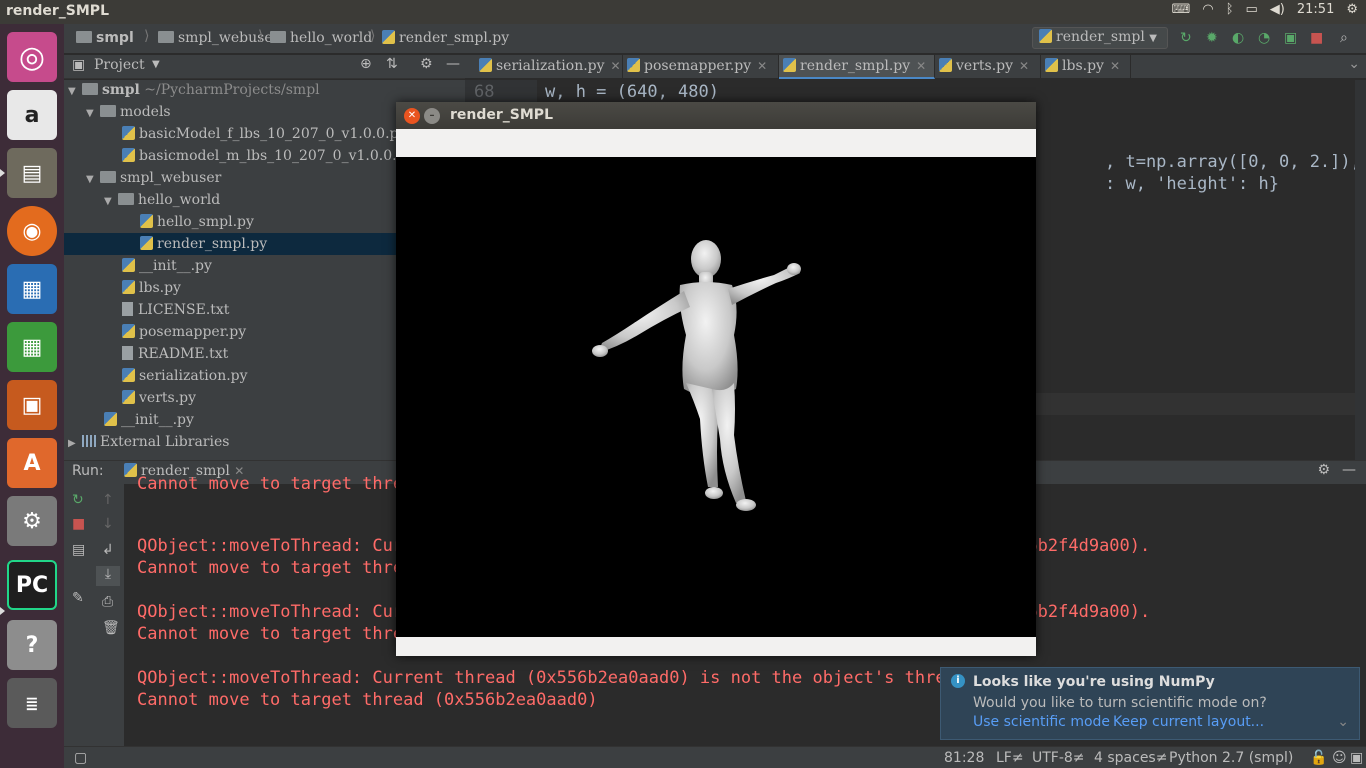  What do you see at coordinates (1086, 67) in the screenshot?
I see `tab-lbs: lbs.py ✕` at bounding box center [1086, 67].